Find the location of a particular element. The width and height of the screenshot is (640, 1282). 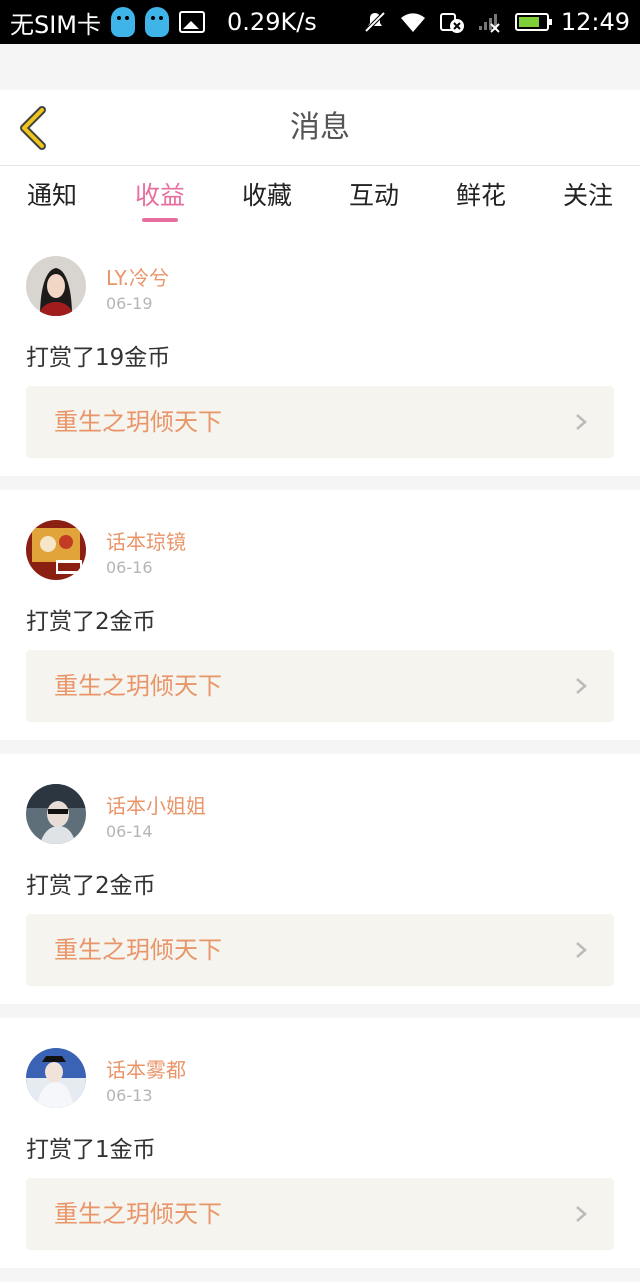

active-tab-indicator is located at coordinates (160, 220).